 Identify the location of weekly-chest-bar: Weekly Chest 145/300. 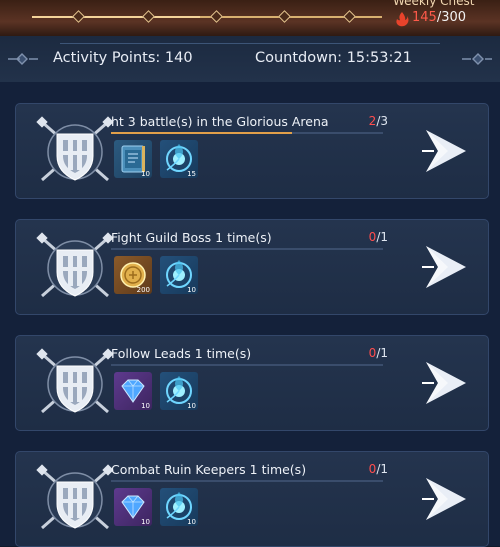
(250, 18).